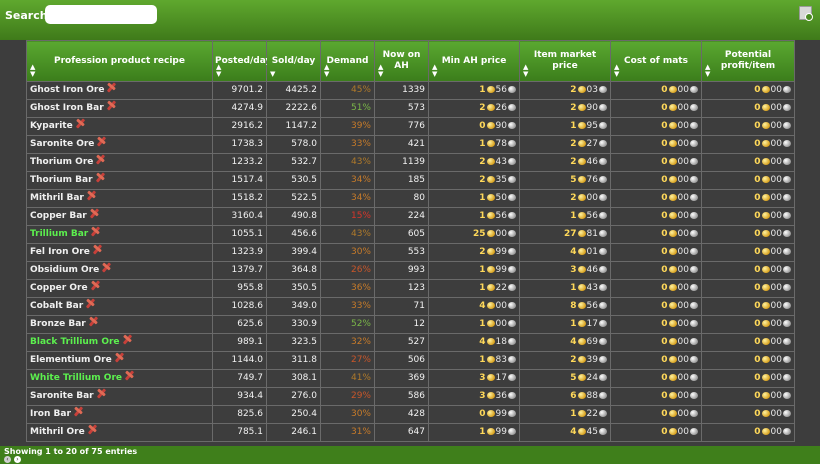  Describe the element at coordinates (347, 90) in the screenshot. I see `demand-percent: 45%` at that location.